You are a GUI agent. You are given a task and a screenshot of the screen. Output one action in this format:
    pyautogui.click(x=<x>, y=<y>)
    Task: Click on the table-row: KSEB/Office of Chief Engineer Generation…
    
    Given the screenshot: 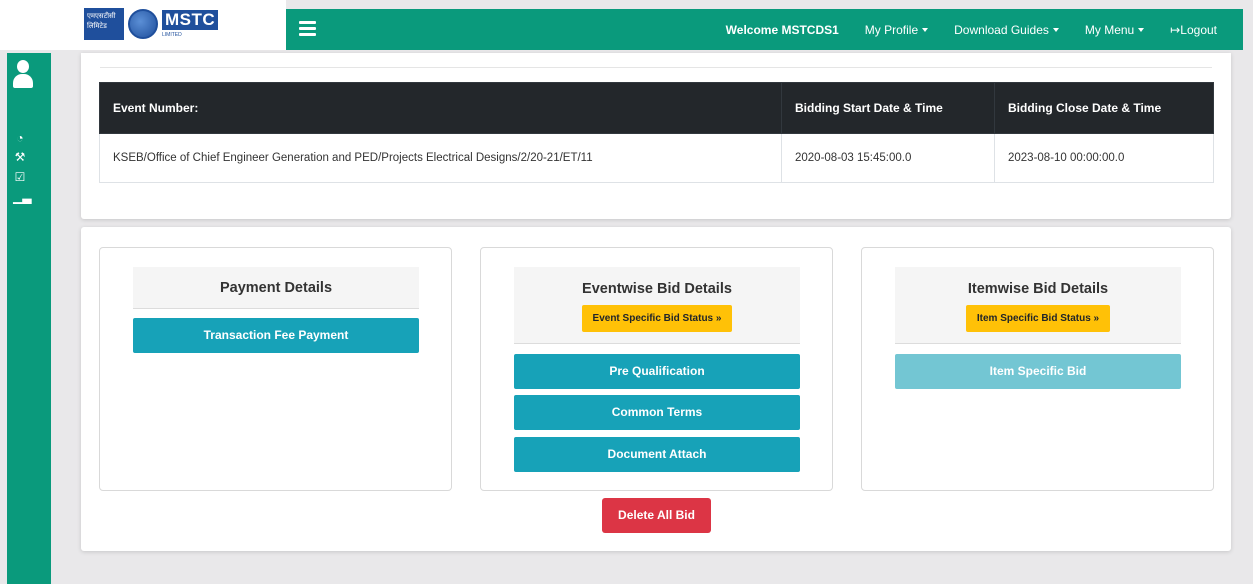 What is the action you would take?
    pyautogui.click(x=656, y=158)
    